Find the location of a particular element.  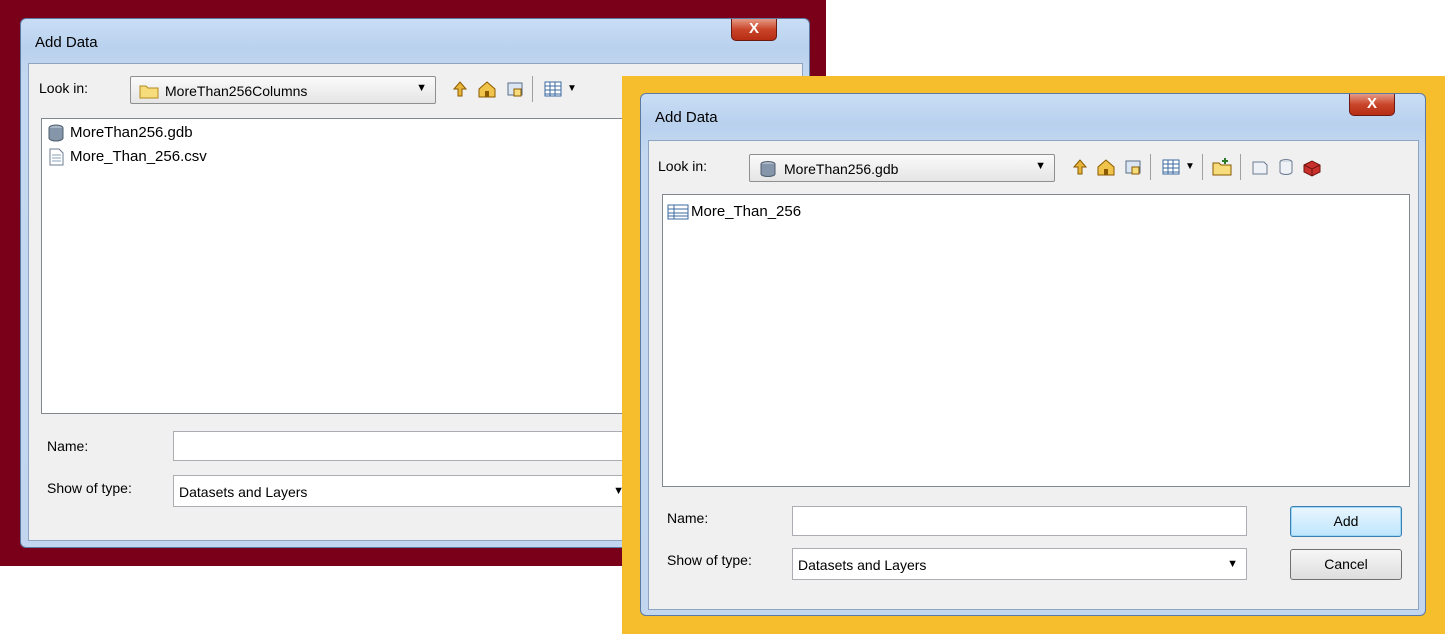

look-in-combo: MoreThan256.gdb ▼ is located at coordinates (902, 168).